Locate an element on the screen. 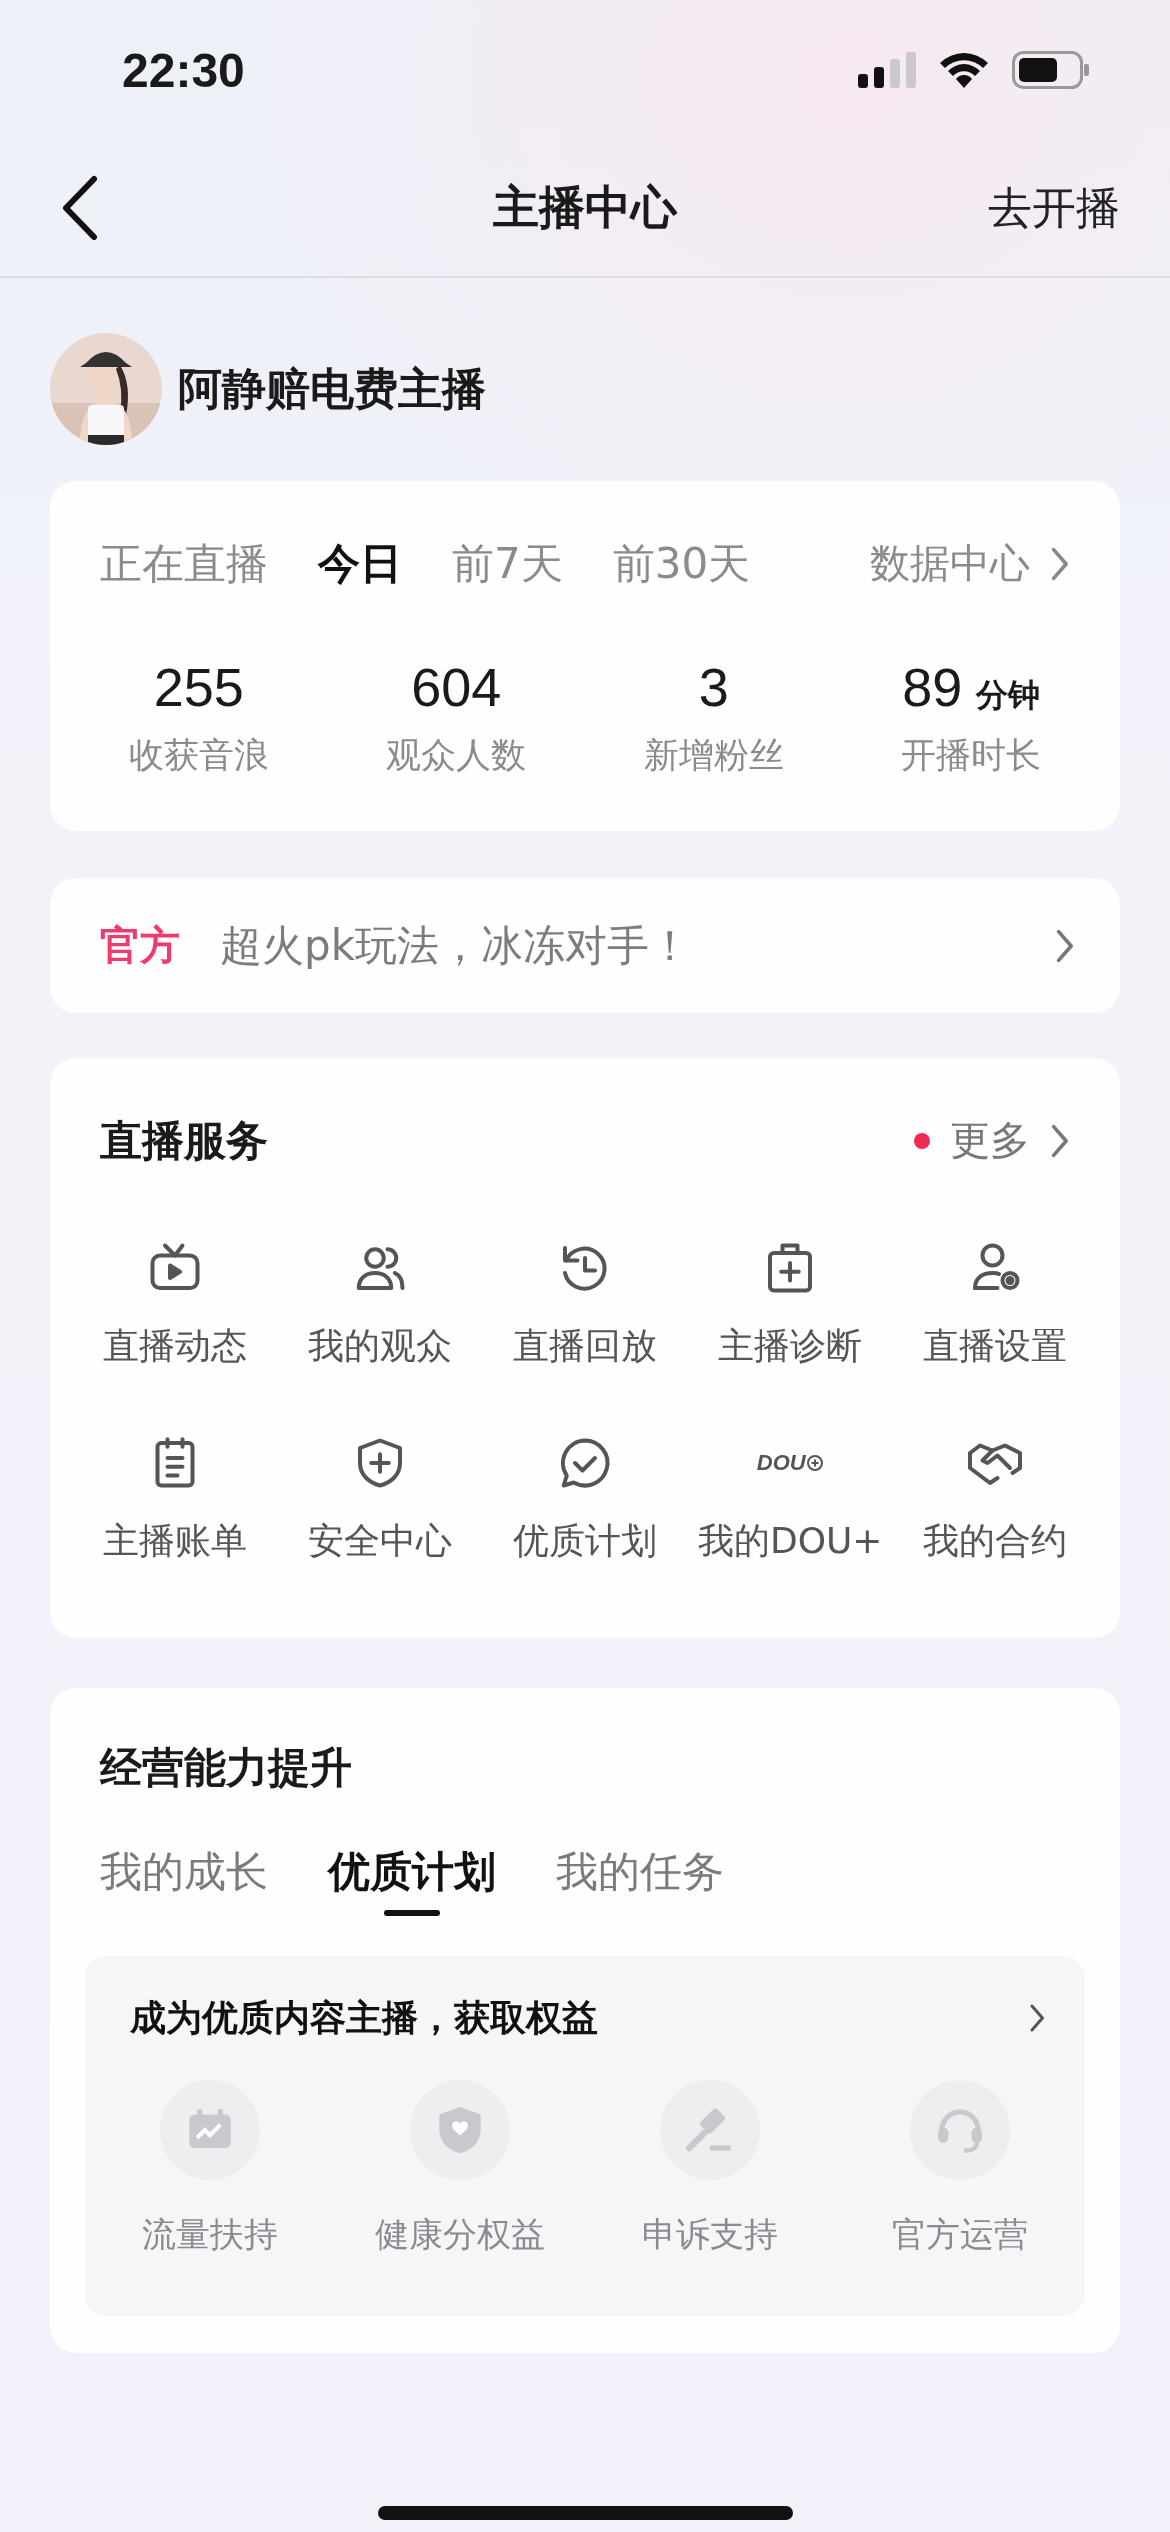 The height and width of the screenshot is (2532, 1170). metric-value: 604 is located at coordinates (456, 687).